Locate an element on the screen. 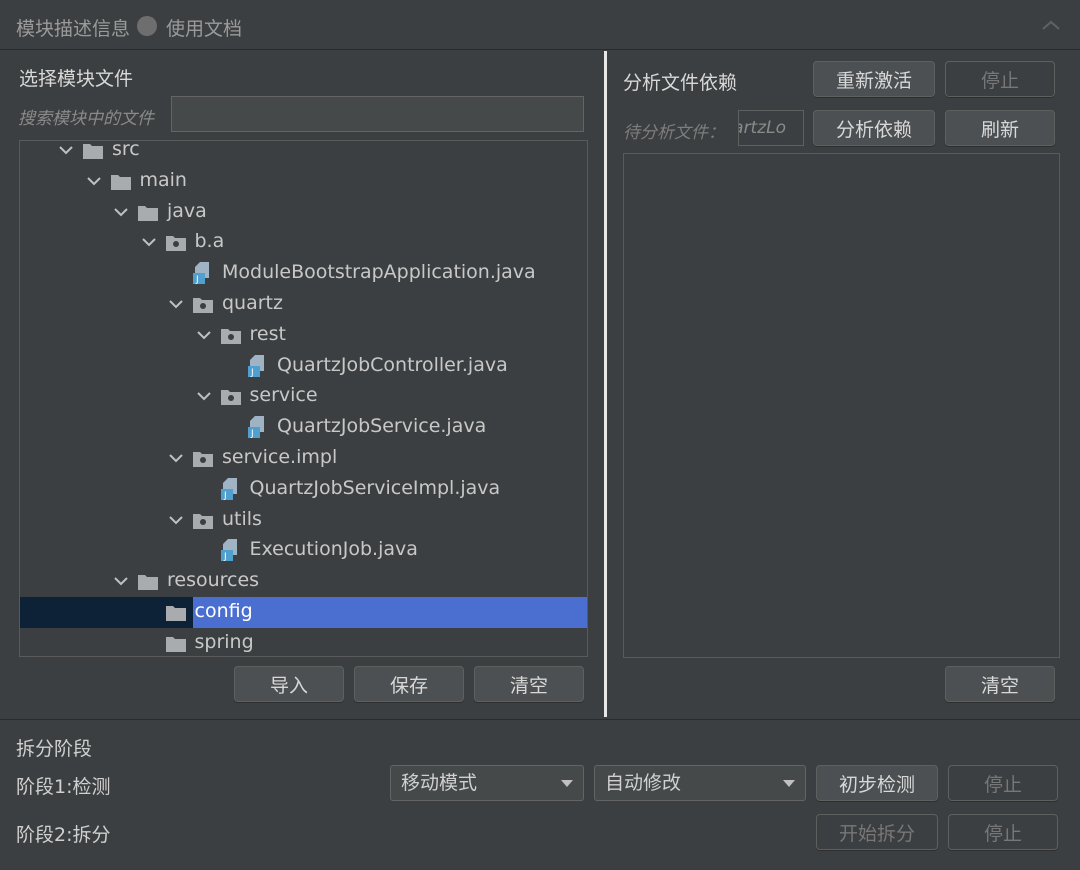 This screenshot has height=870, width=1080. start-split-button: 开始拆分 is located at coordinates (877, 832).